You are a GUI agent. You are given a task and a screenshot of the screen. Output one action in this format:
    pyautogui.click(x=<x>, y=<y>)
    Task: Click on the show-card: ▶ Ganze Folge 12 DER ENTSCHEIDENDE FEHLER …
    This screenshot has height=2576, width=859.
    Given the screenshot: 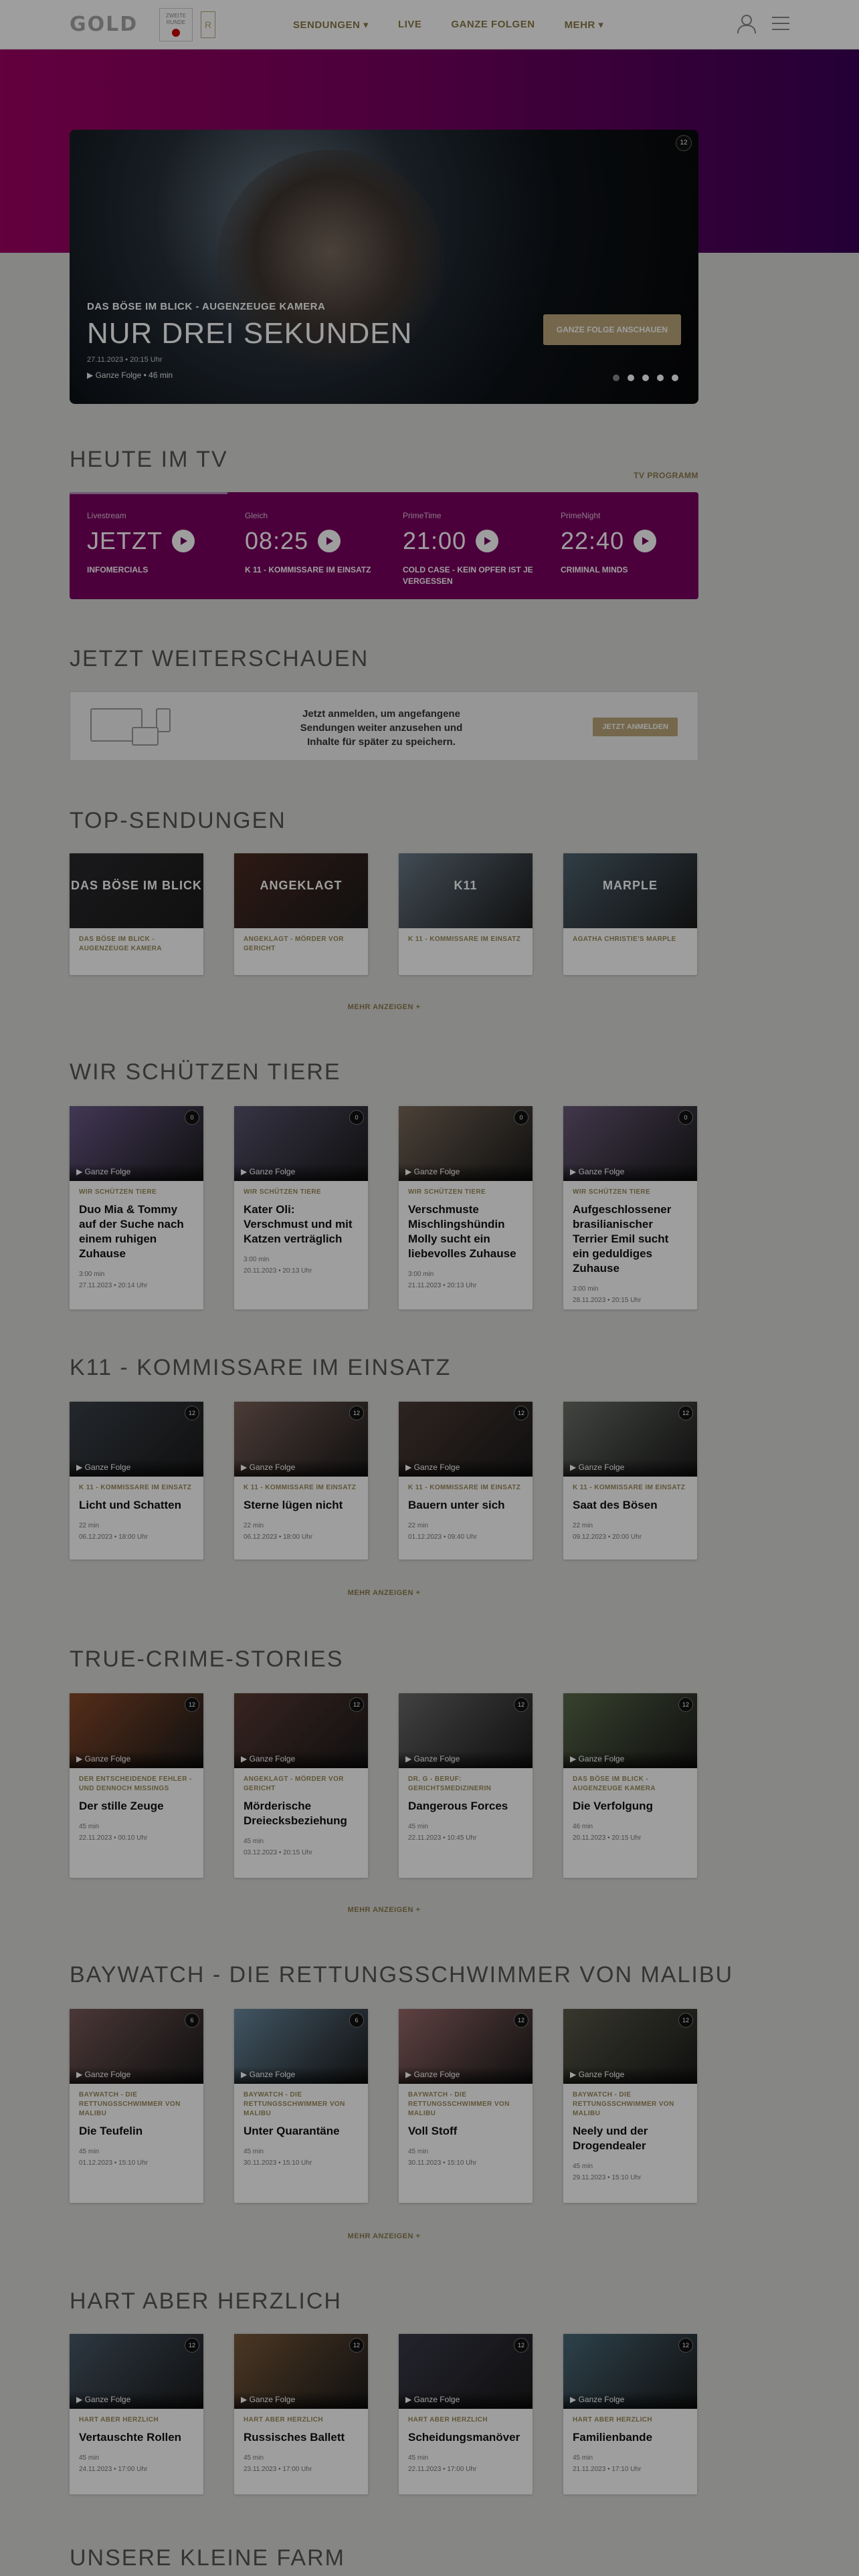 What is the action you would take?
    pyautogui.click(x=136, y=1785)
    